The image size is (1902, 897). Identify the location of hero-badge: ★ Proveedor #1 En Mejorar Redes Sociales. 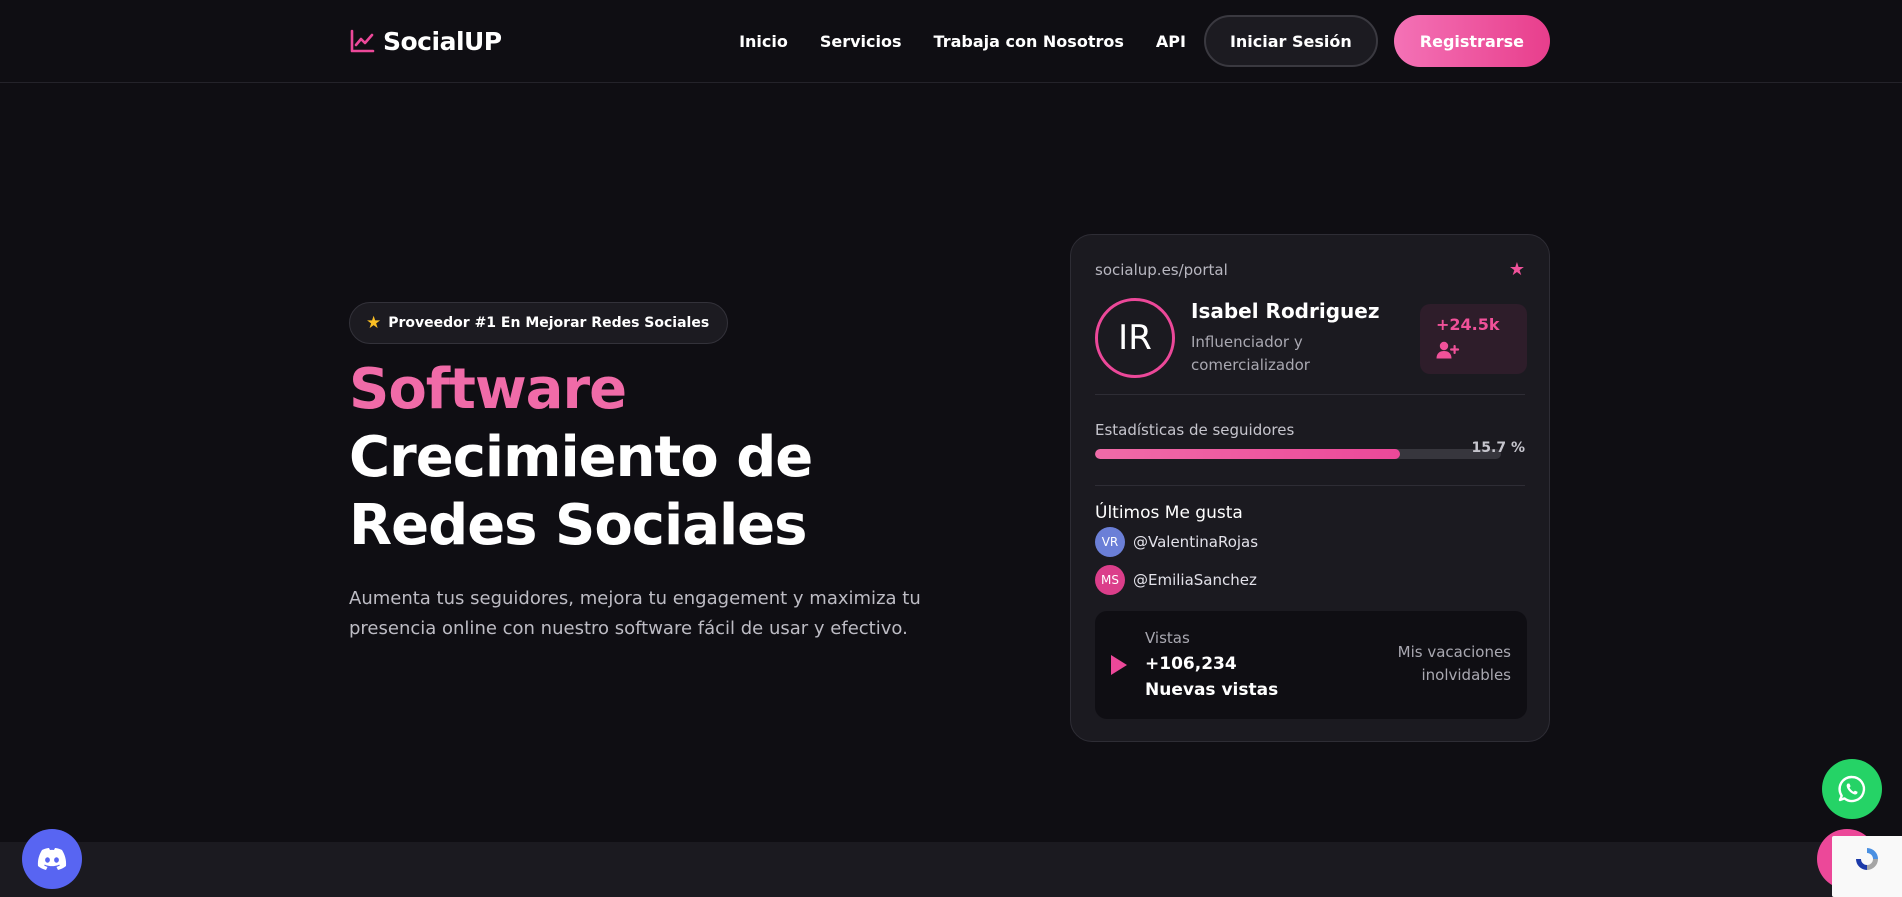
(539, 323).